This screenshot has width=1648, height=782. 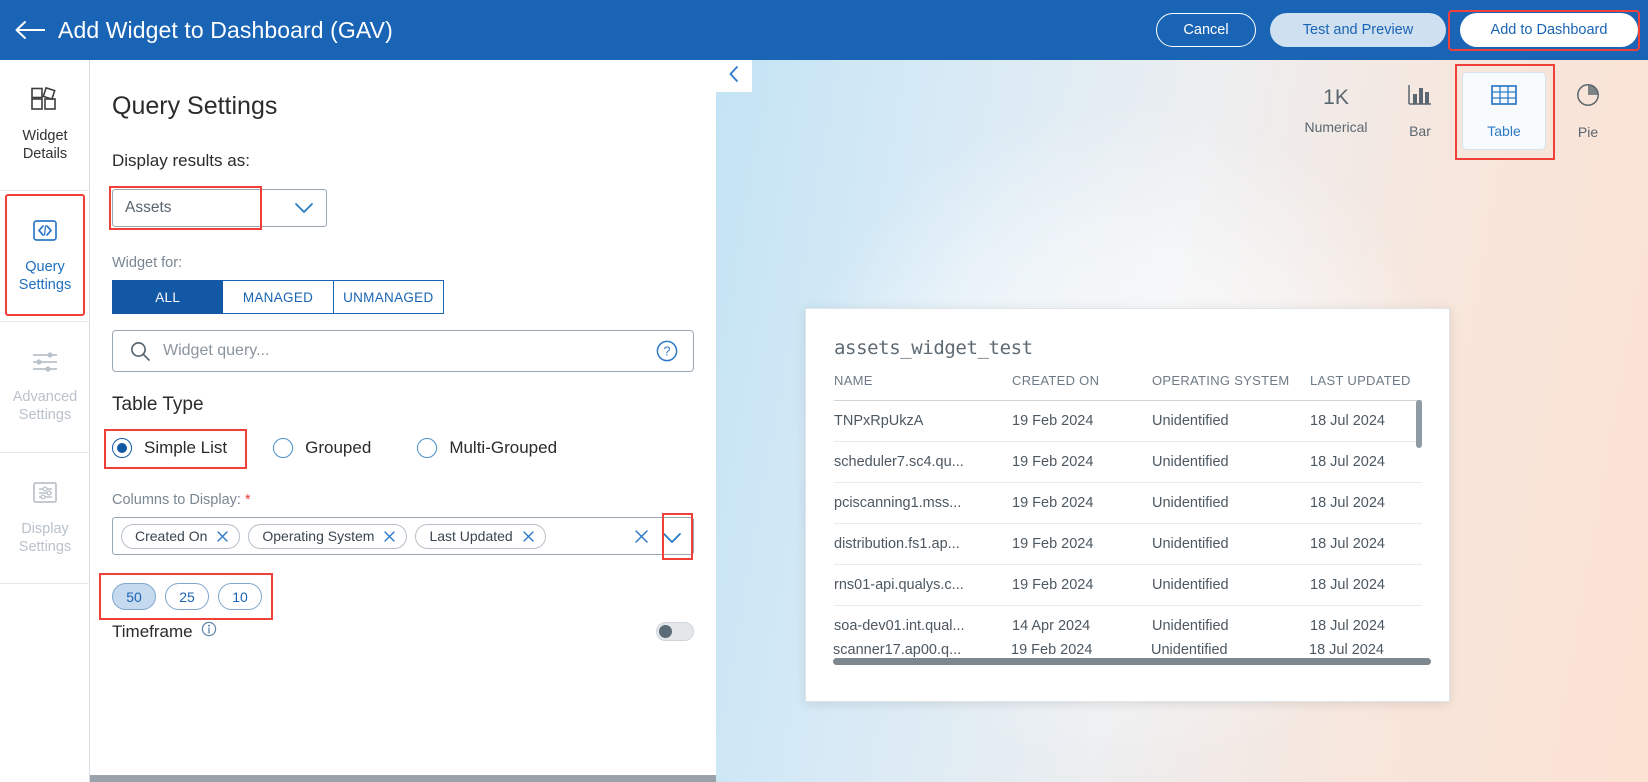 What do you see at coordinates (410, 449) in the screenshot?
I see `table-type-radio-group: Simple List Grouped Multi-Grouped` at bounding box center [410, 449].